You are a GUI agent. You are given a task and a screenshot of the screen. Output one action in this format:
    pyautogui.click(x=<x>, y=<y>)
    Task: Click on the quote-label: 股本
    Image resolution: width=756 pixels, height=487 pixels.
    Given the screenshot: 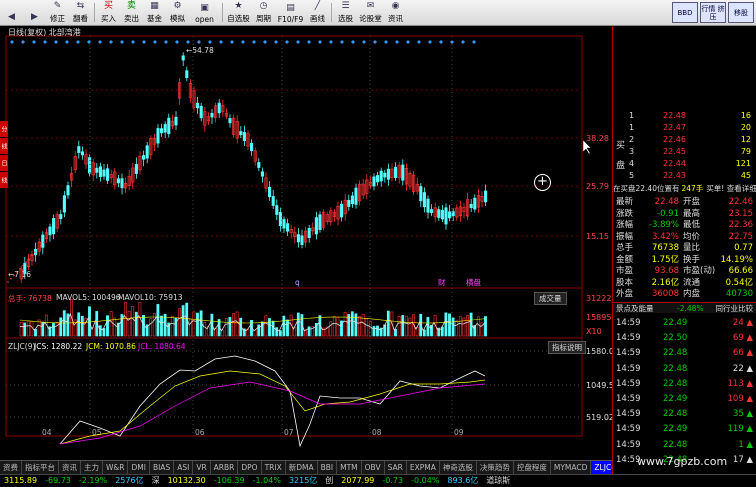 What is the action you would take?
    pyautogui.click(x=625, y=282)
    